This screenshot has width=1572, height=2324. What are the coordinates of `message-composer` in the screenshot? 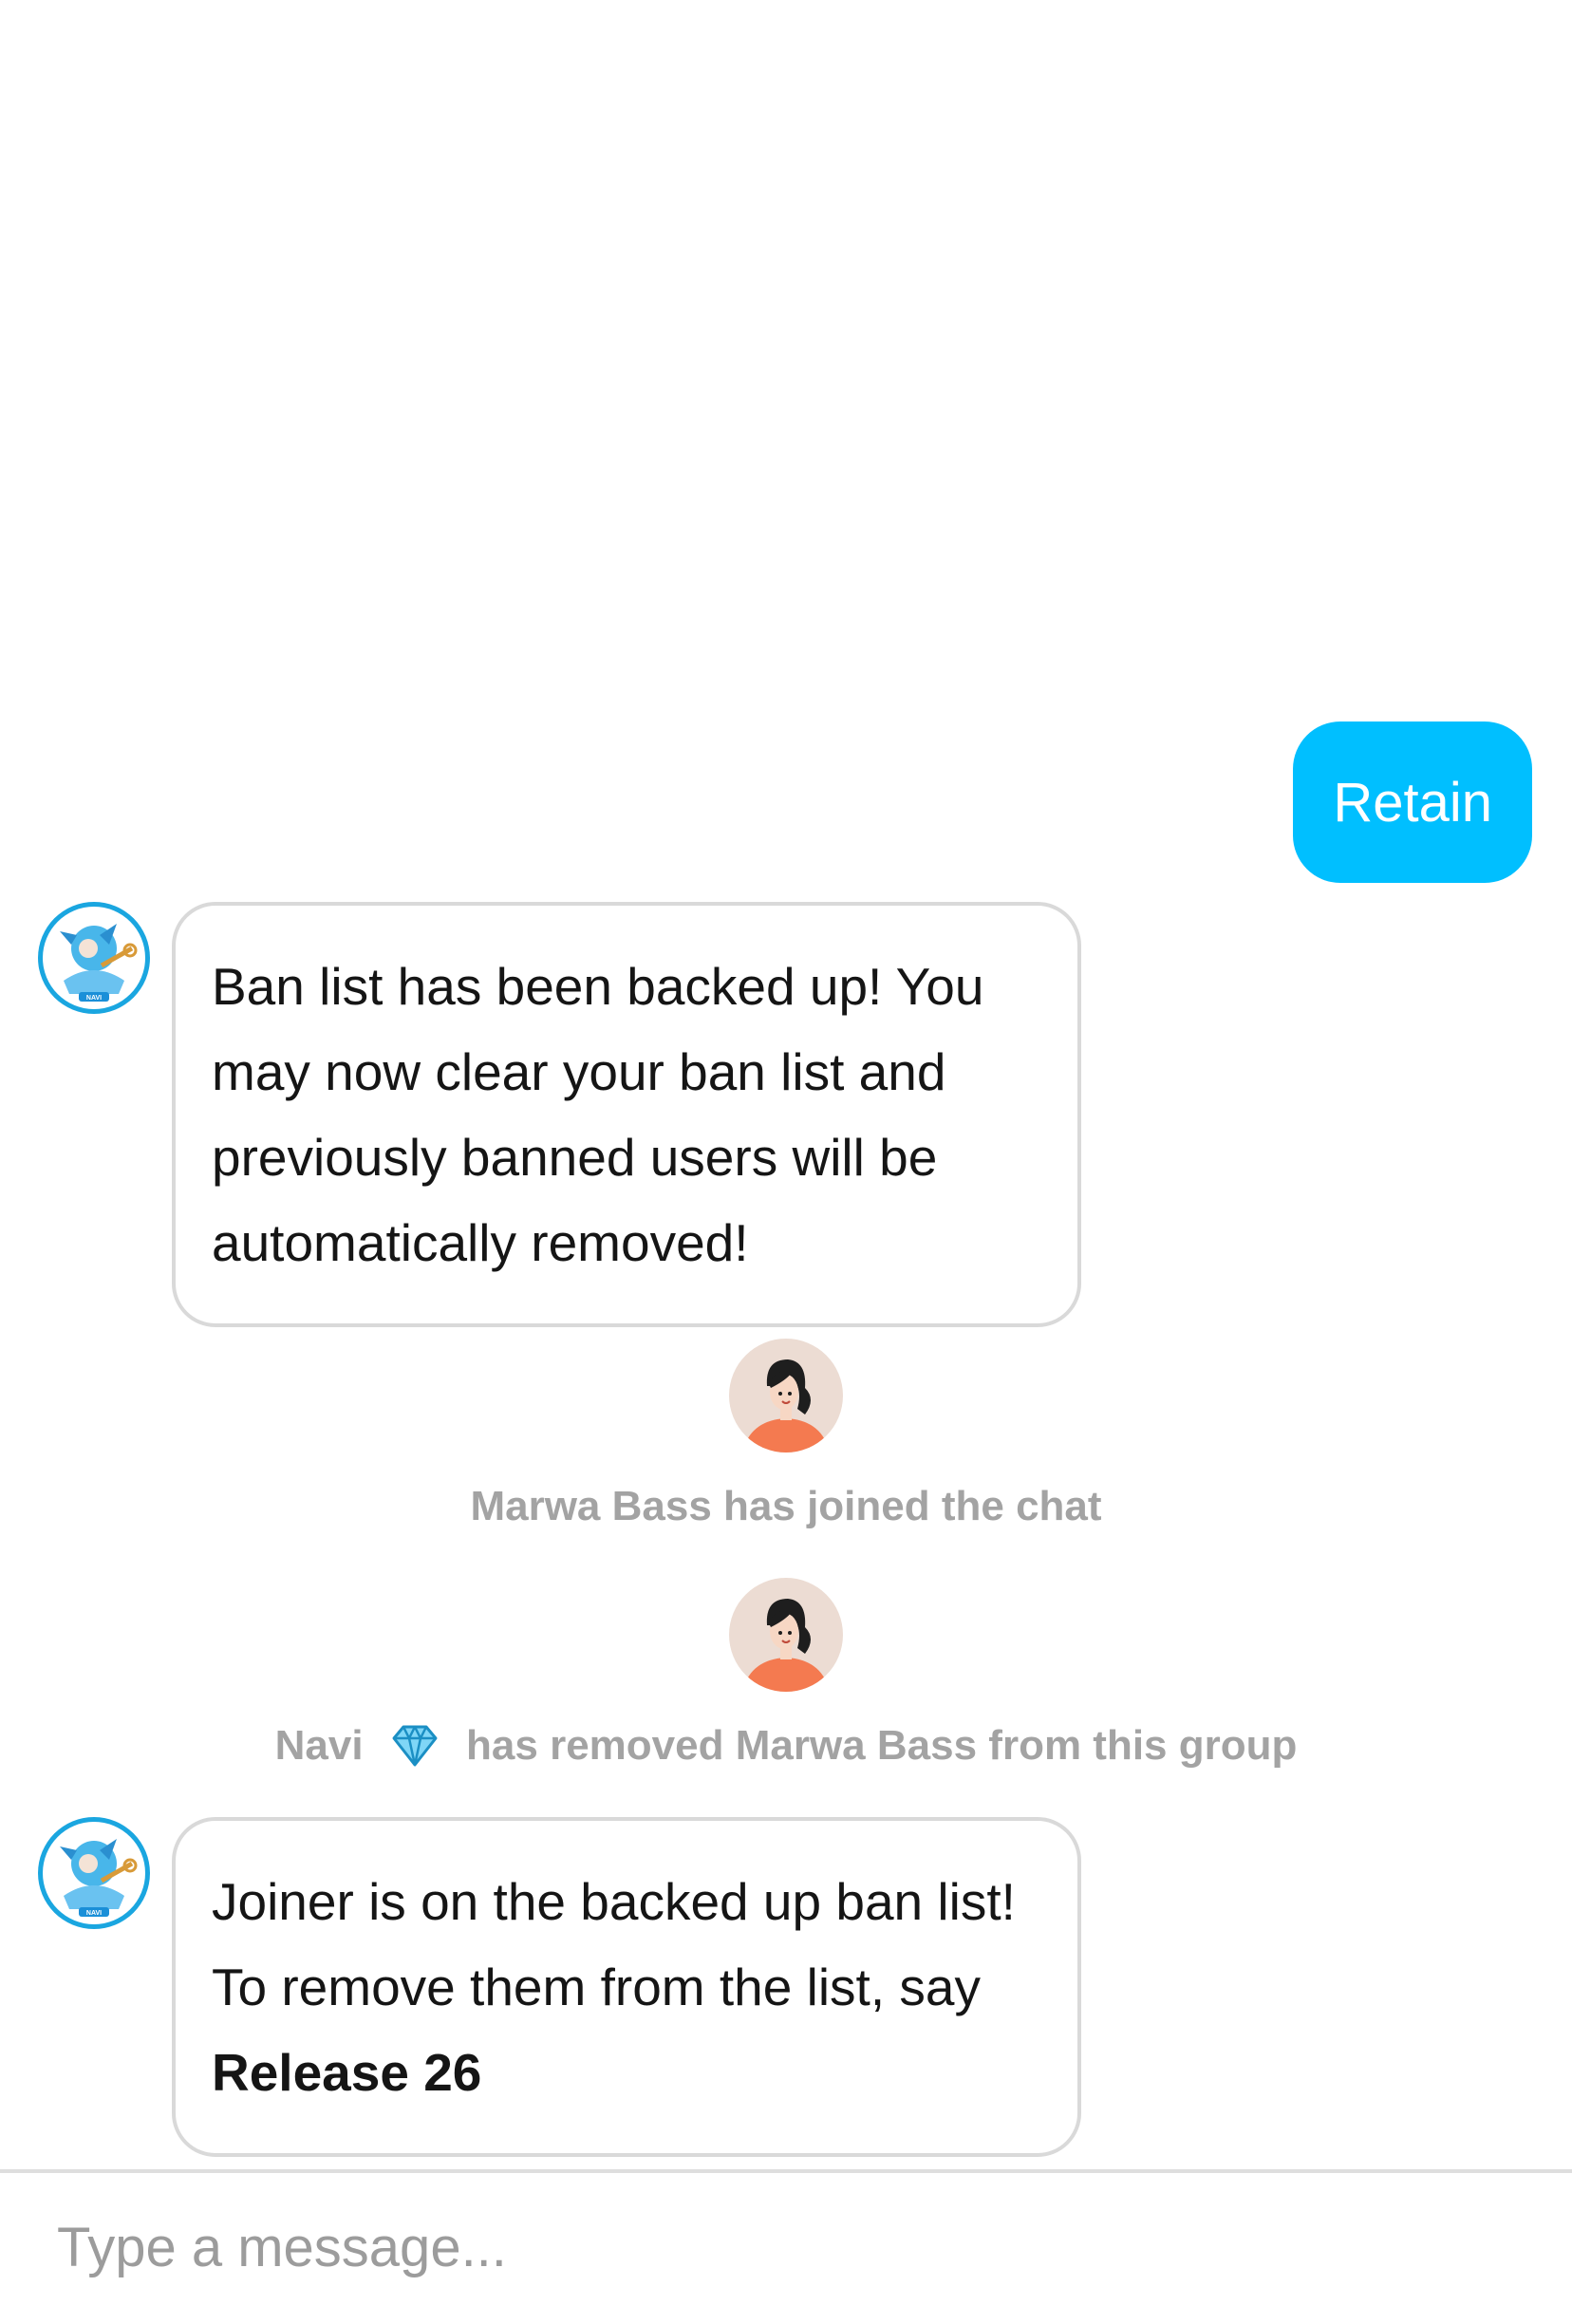 It's located at (786, 2246).